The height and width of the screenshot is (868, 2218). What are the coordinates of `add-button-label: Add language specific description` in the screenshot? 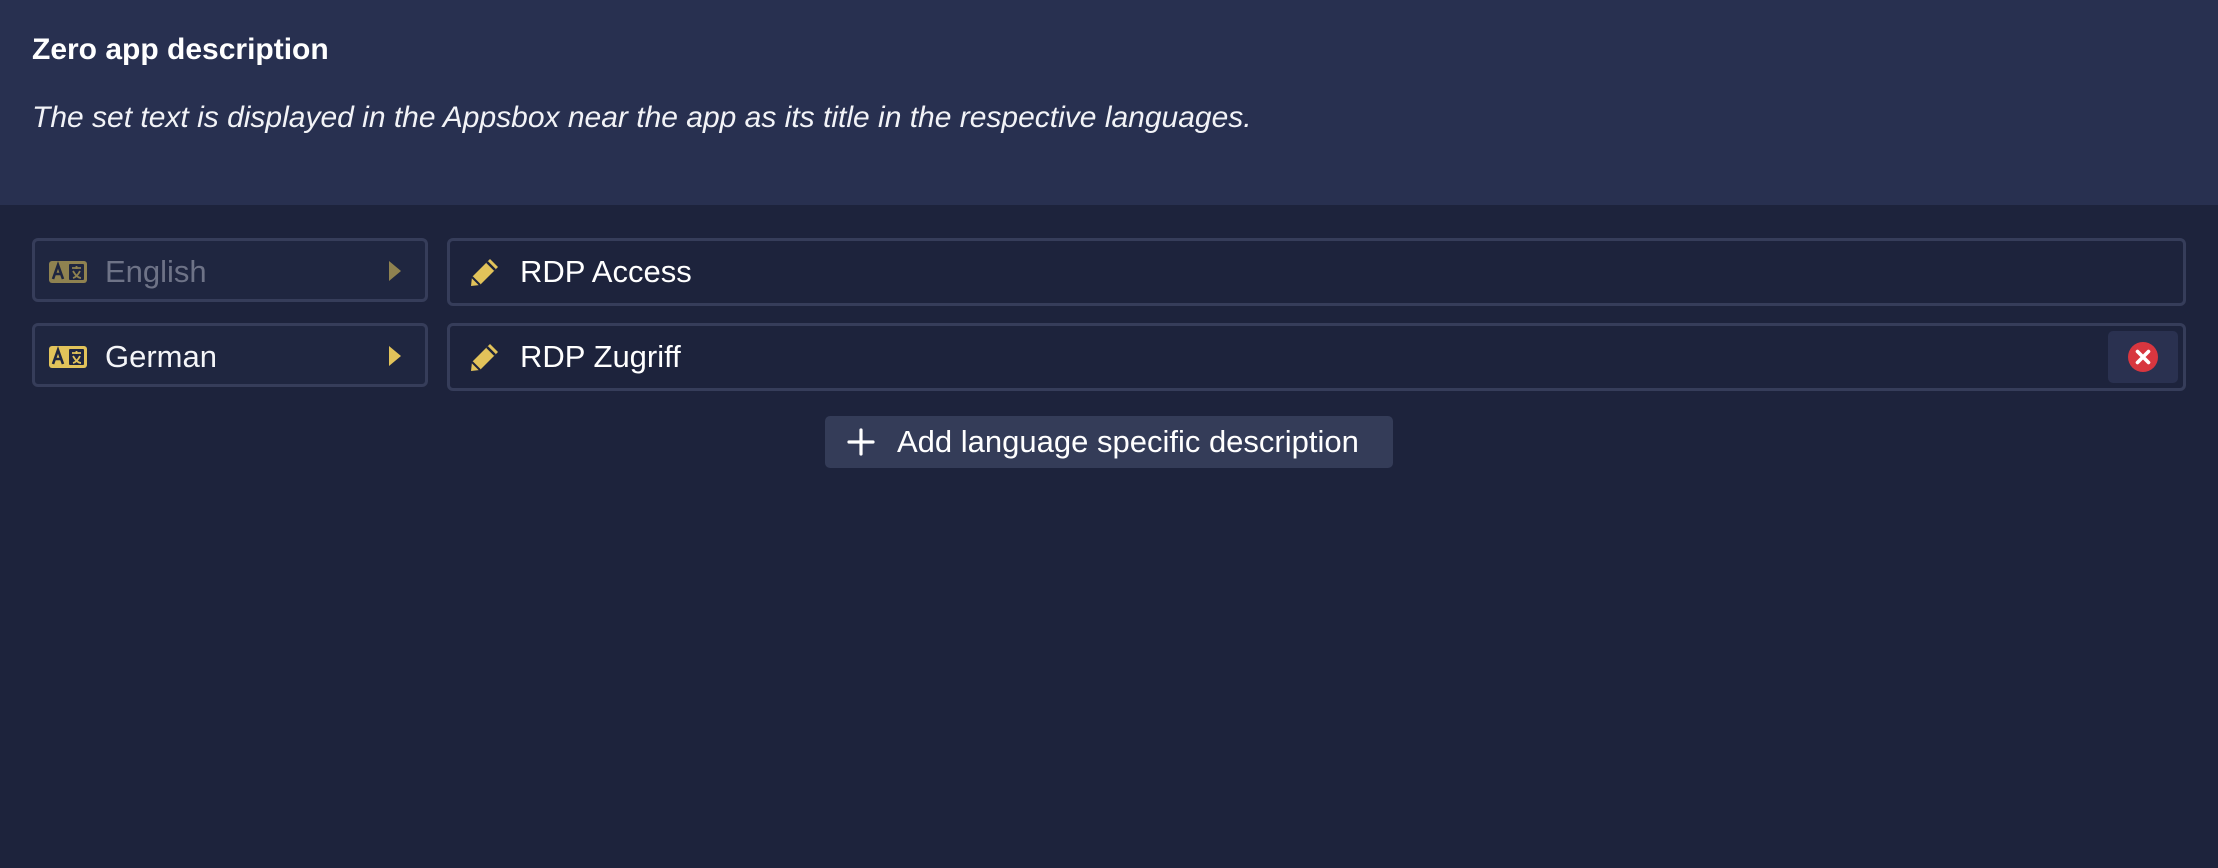 It's located at (1128, 441).